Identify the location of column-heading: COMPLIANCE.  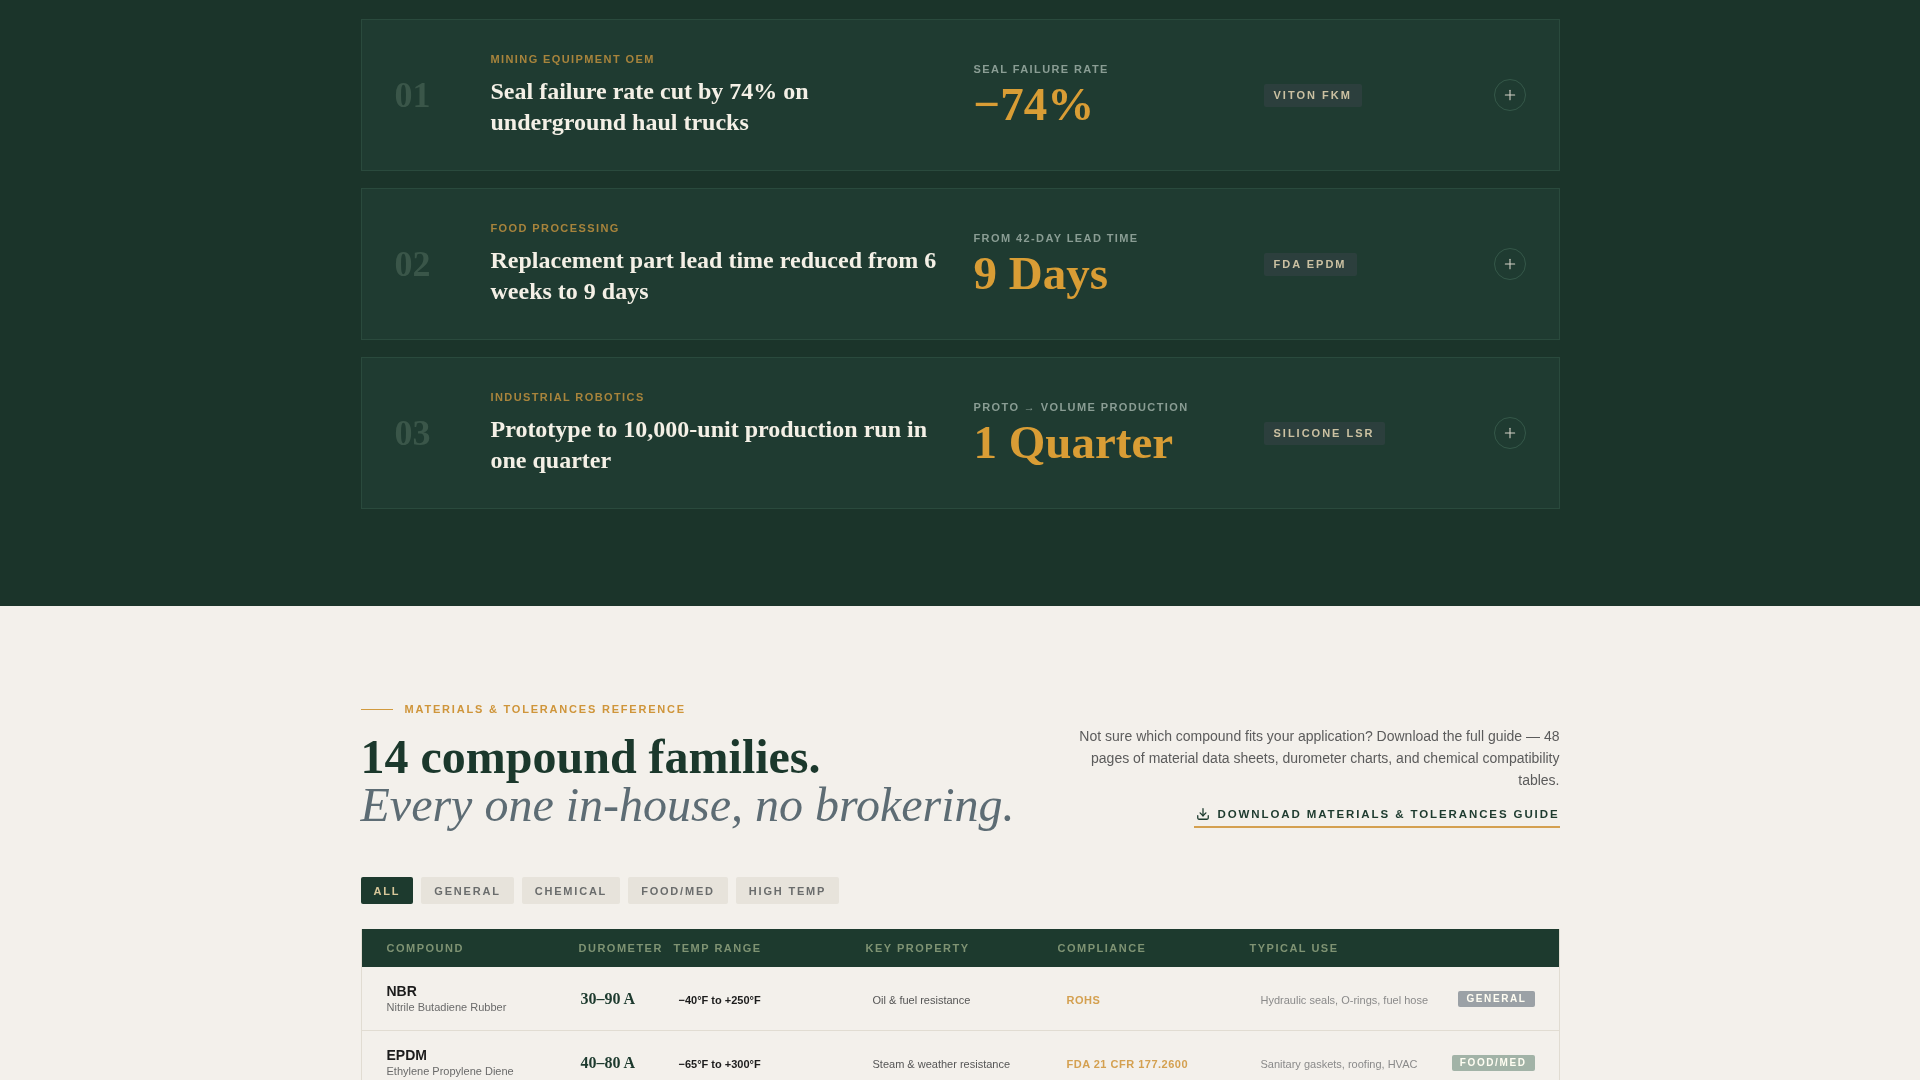
(1102, 948).